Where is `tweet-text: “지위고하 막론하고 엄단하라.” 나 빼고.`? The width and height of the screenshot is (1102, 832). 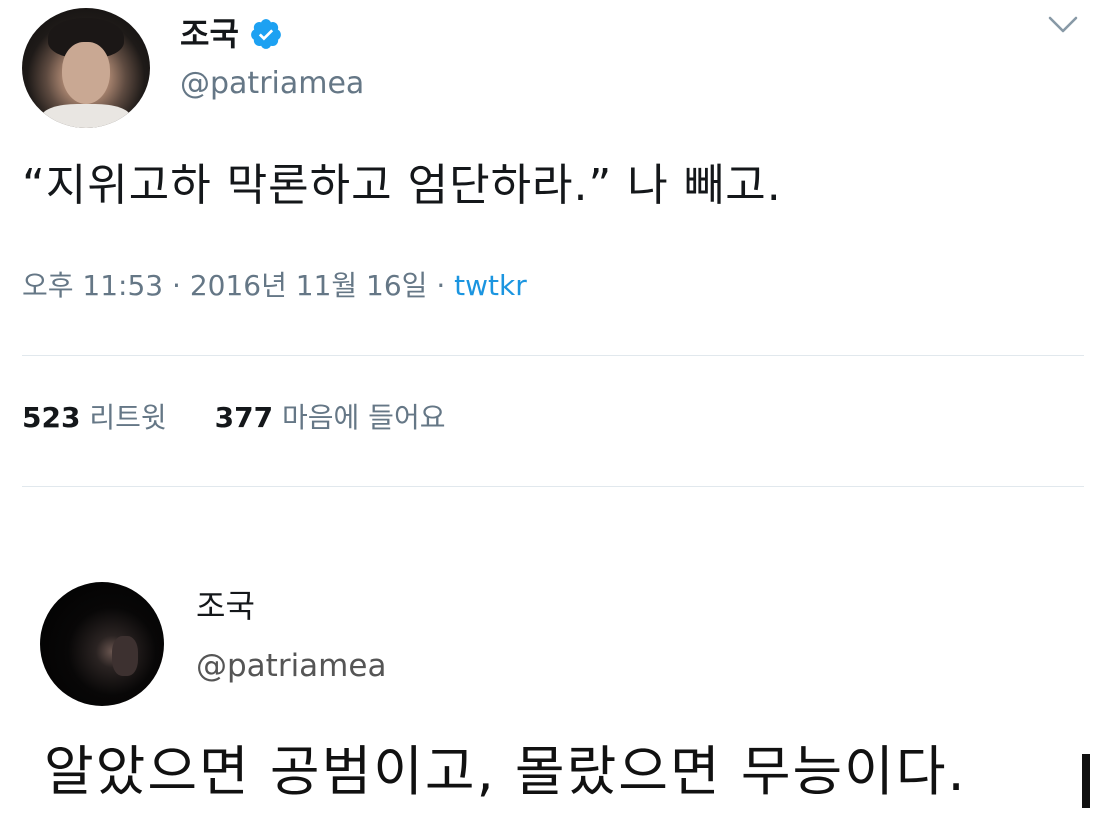 tweet-text: “지위고하 막론하고 엄단하라.” 나 빼고. is located at coordinates (402, 185).